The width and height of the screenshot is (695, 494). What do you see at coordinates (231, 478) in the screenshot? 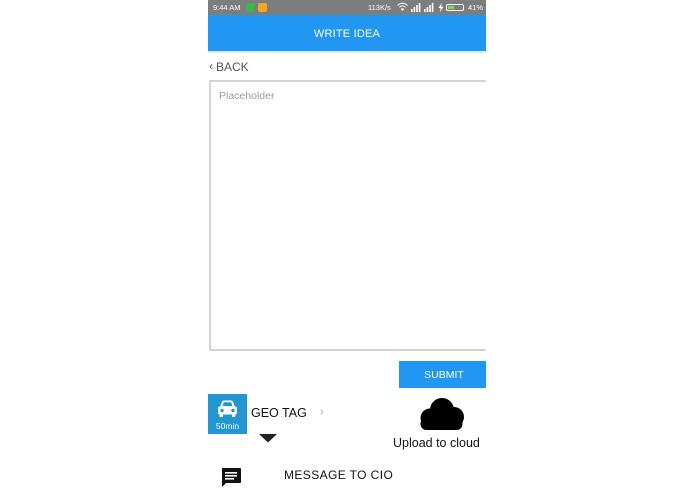
I see `message-icon` at bounding box center [231, 478].